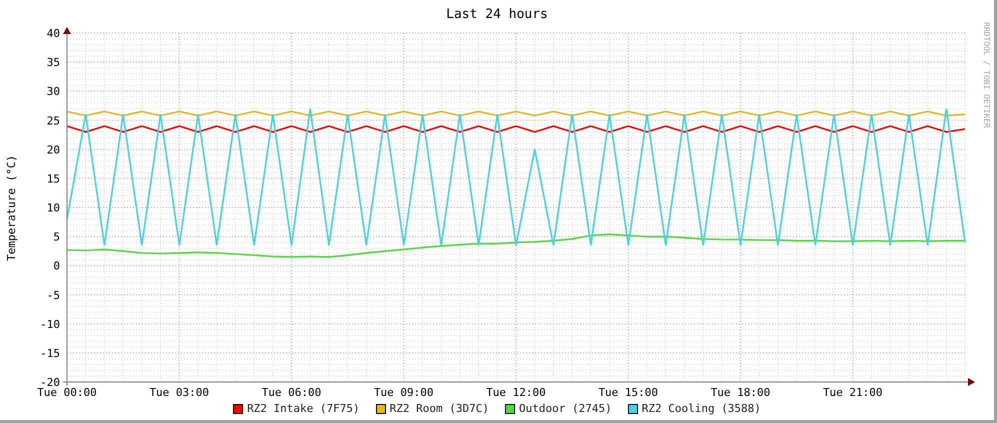 Image resolution: width=997 pixels, height=423 pixels. Describe the element at coordinates (701, 408) in the screenshot. I see `legend-label: RZ2 Cooling (3588)` at that location.